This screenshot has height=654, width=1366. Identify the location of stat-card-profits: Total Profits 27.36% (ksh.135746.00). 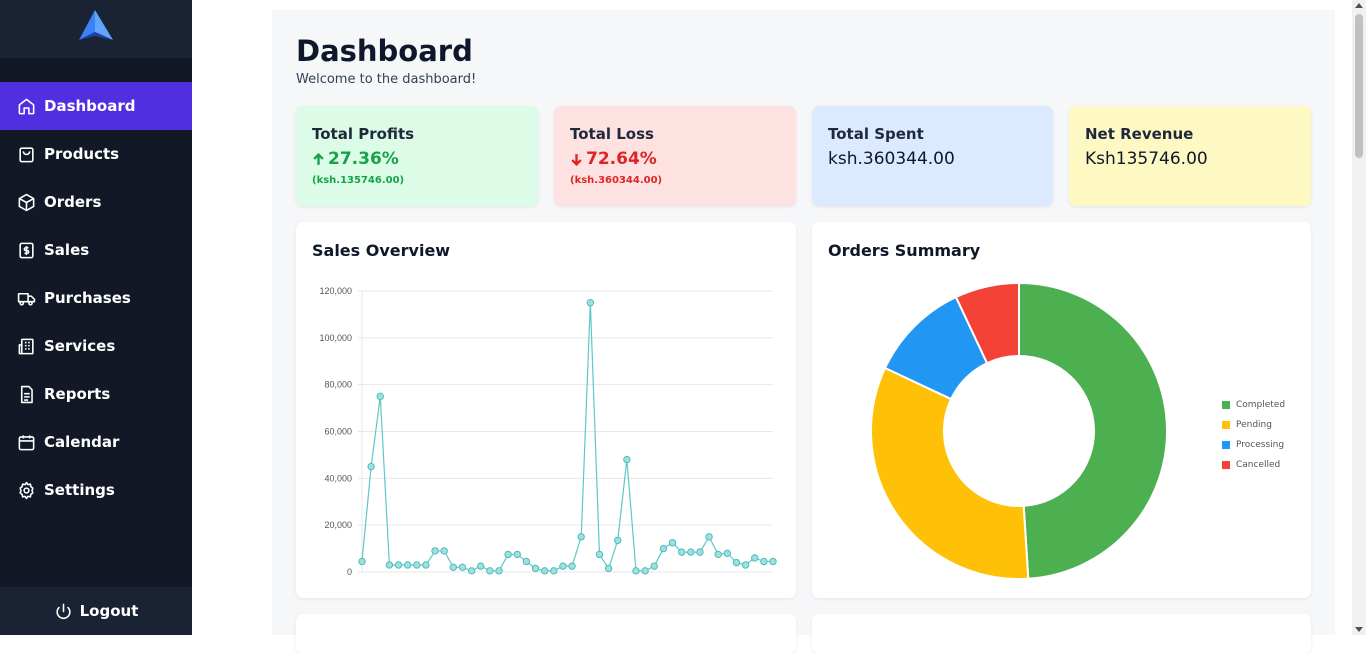
(417, 156).